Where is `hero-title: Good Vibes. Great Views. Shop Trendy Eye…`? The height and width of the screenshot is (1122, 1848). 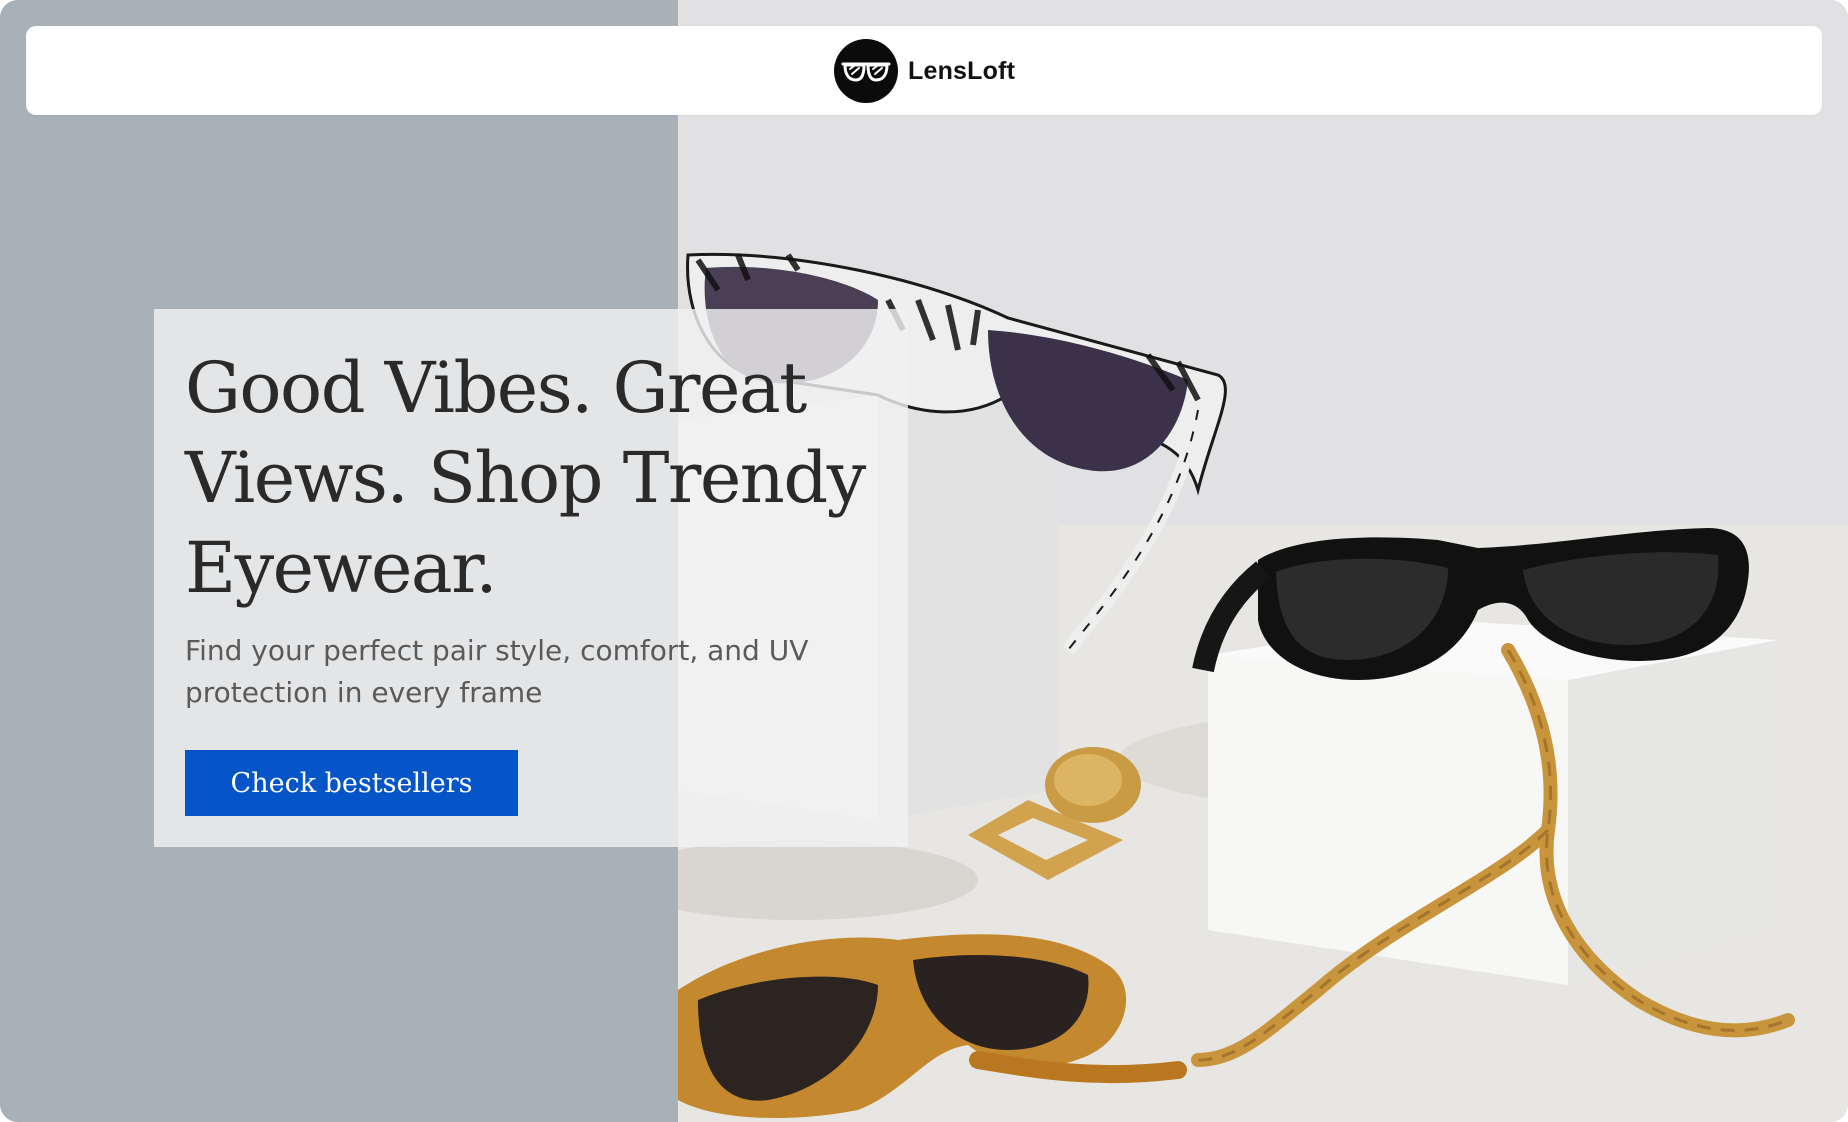
hero-title: Good Vibes. Great Views. Shop Trendy Eye… is located at coordinates (525, 478).